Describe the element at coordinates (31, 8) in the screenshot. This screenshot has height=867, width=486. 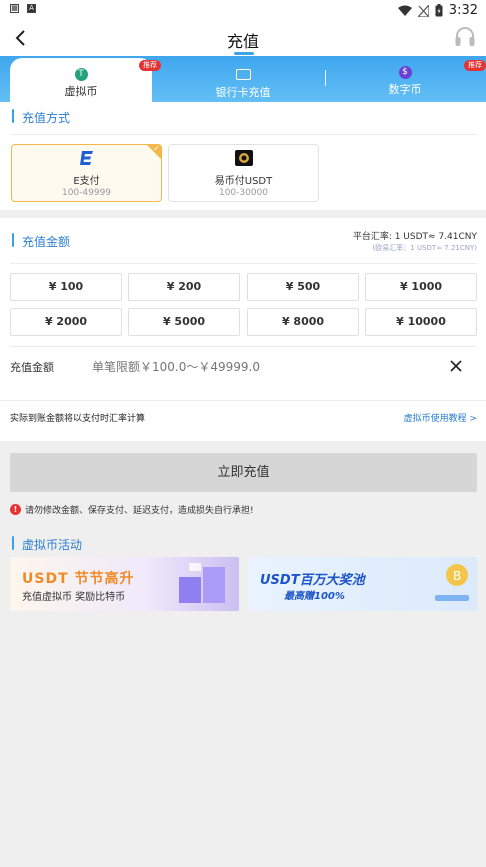
I see `notification-a-icon: A` at that location.